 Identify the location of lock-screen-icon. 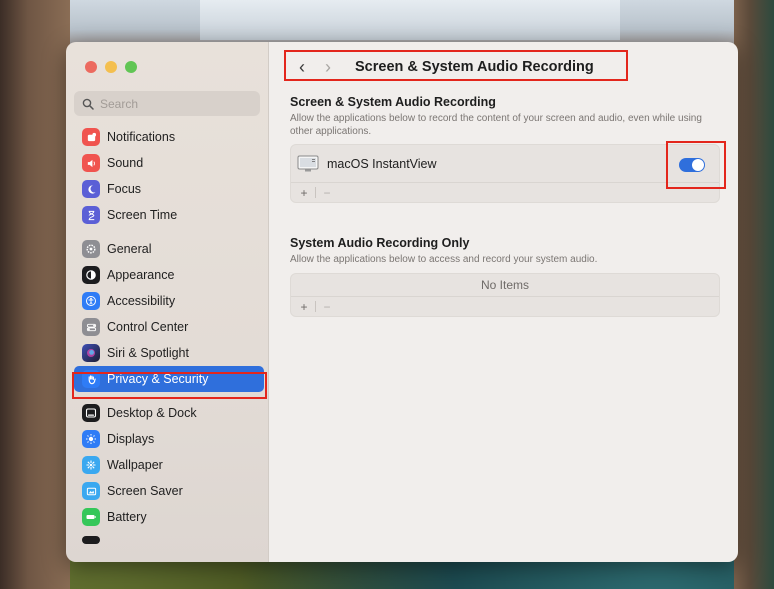
(91, 540).